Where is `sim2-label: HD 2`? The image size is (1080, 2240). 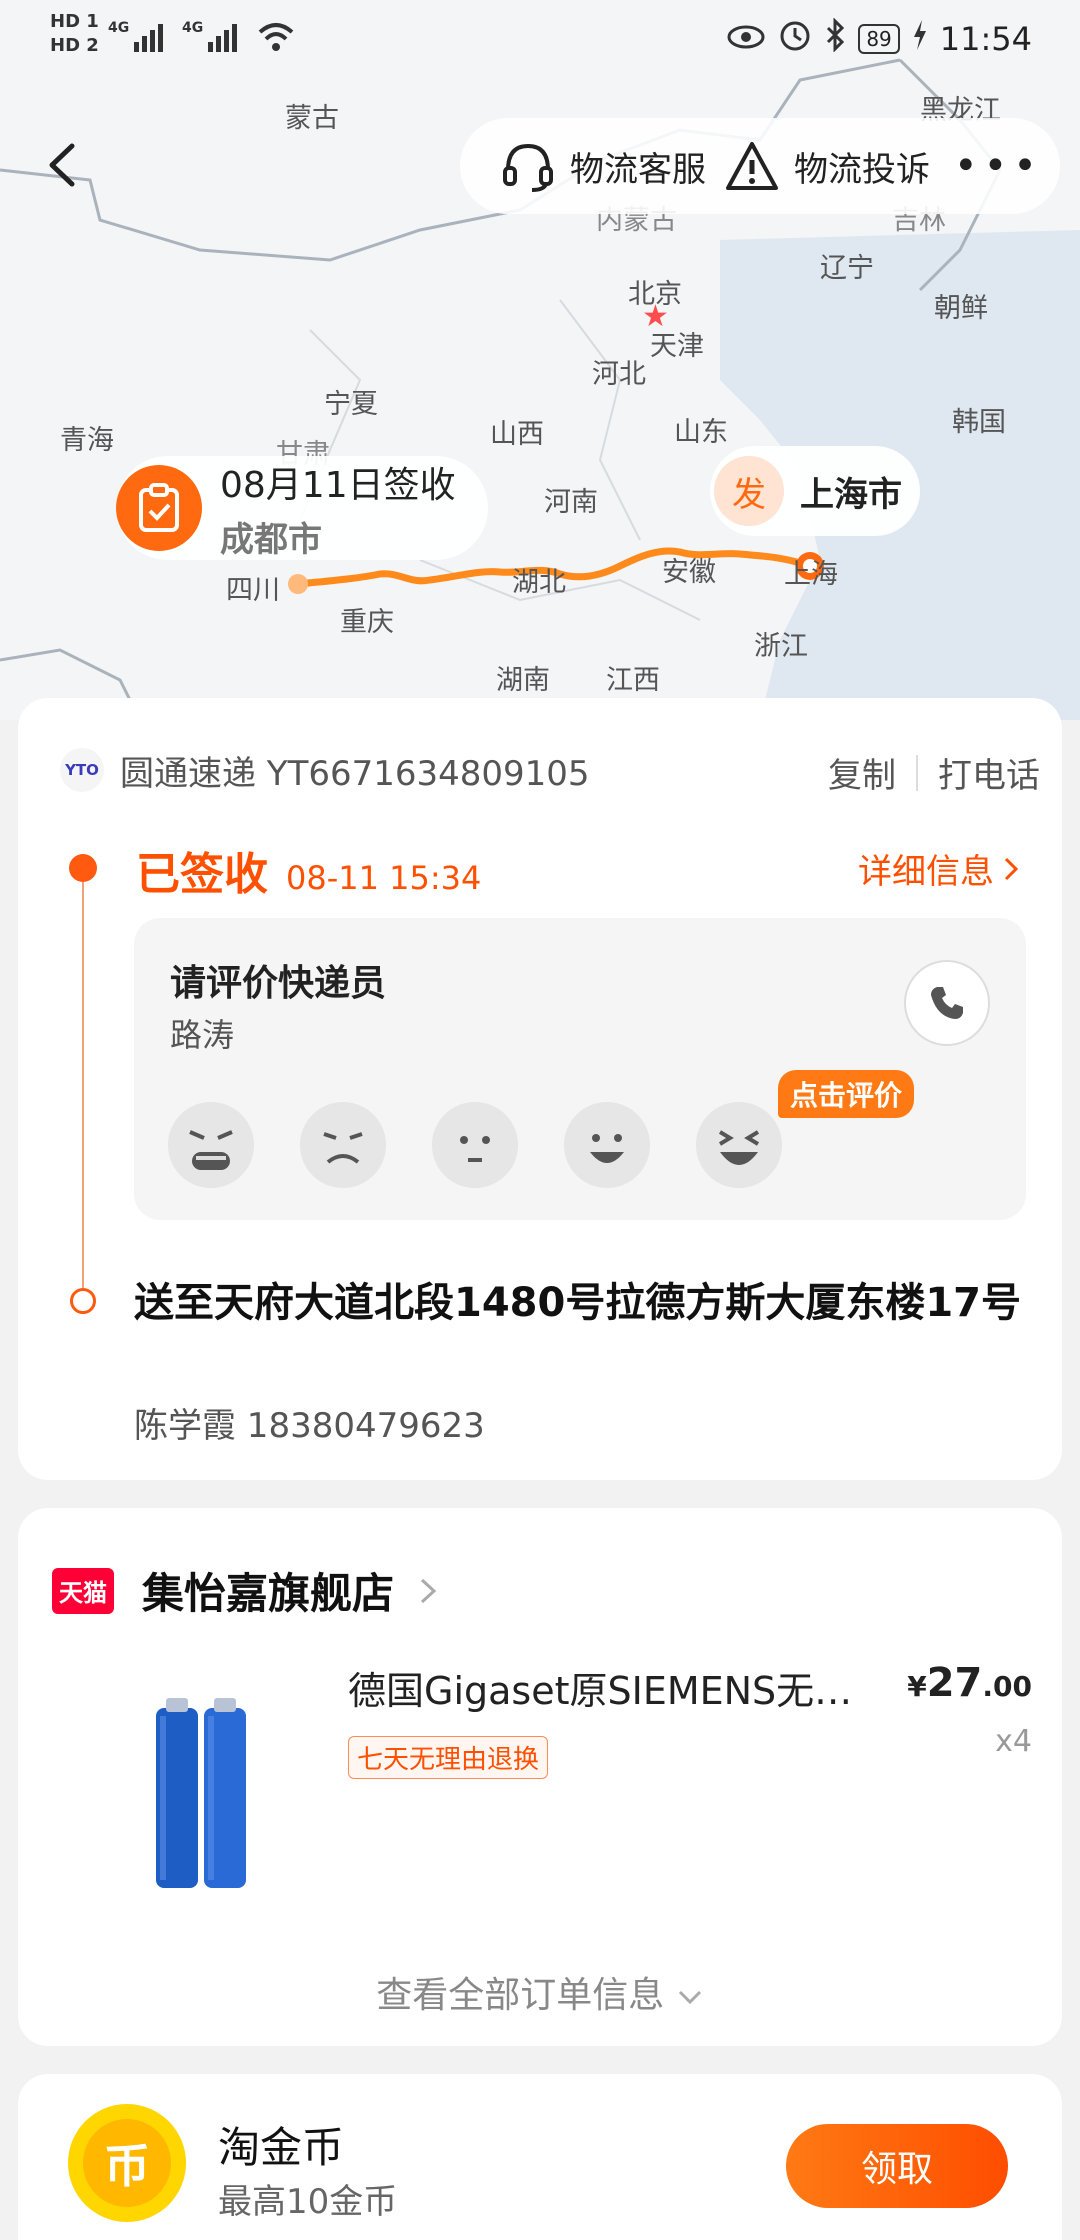 sim2-label: HD 2 is located at coordinates (74, 45).